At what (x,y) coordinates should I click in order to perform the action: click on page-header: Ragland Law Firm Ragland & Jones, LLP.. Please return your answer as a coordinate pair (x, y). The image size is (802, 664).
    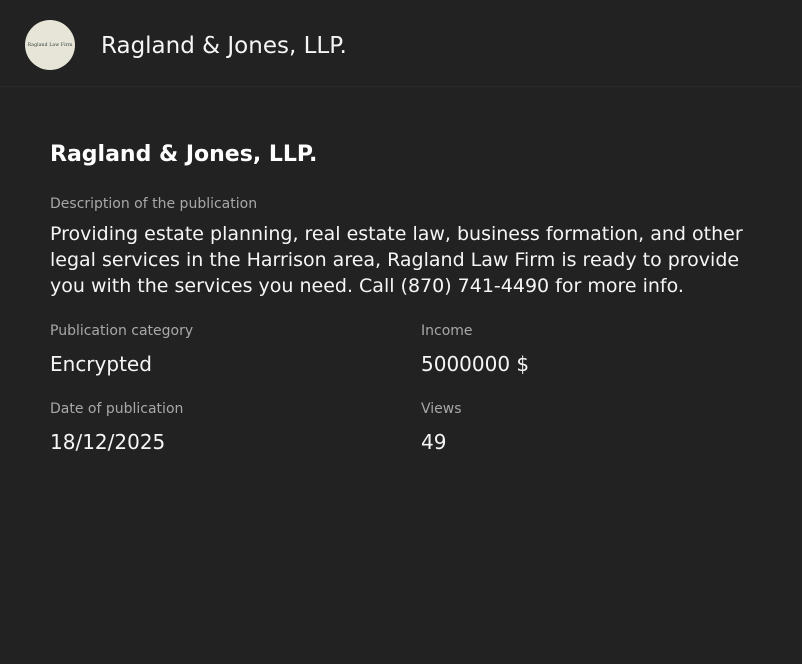
    Looking at the image, I should click on (401, 43).